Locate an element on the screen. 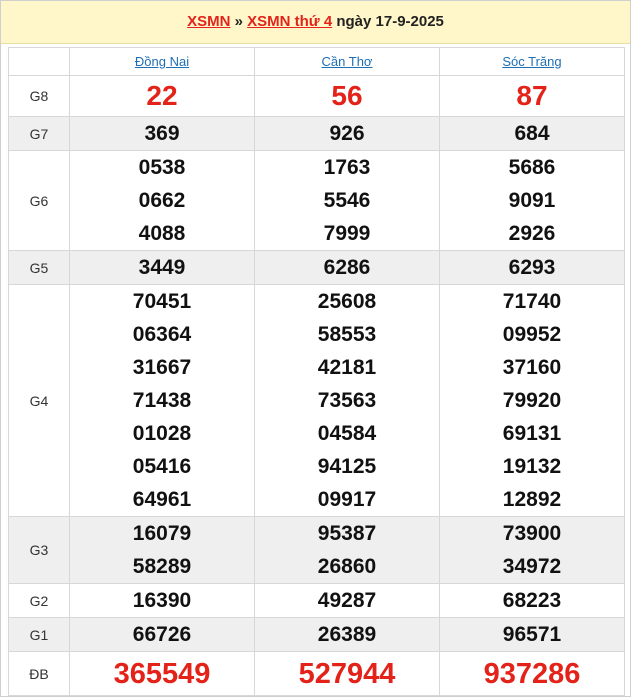  winning-number: 49287 is located at coordinates (347, 600).